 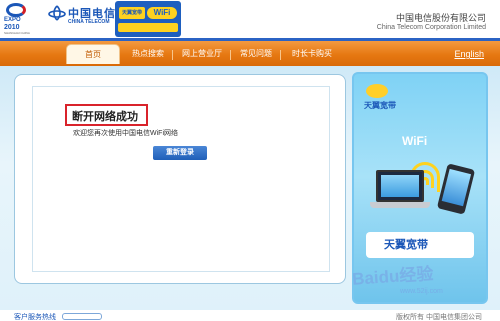 I want to click on wifi-logo-icon: 天翼宽带 WiFi, so click(x=148, y=19).